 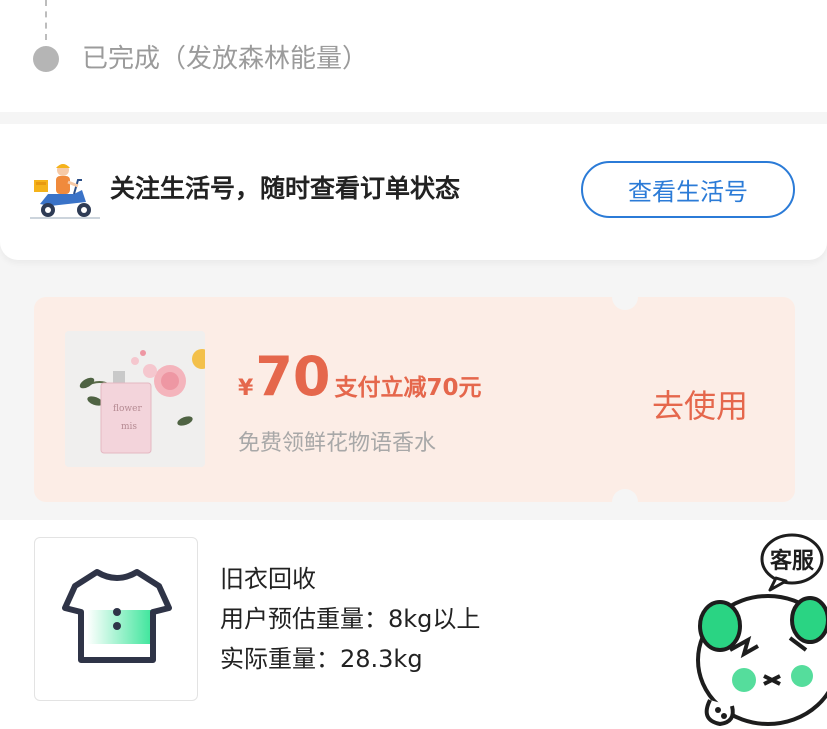 I want to click on coupon-notch-bottom, so click(x=625, y=502).